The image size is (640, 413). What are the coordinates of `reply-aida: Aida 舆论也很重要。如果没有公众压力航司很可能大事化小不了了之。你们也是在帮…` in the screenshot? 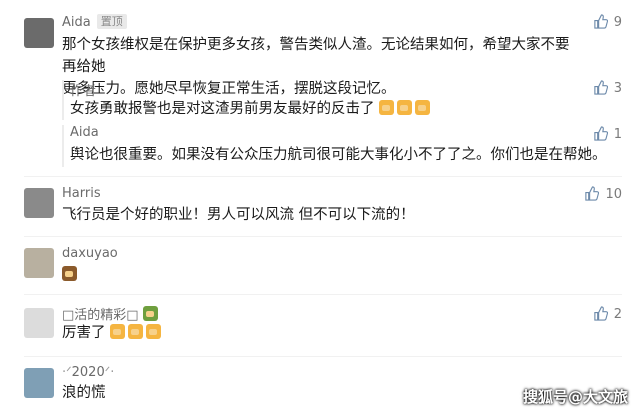 It's located at (343, 146).